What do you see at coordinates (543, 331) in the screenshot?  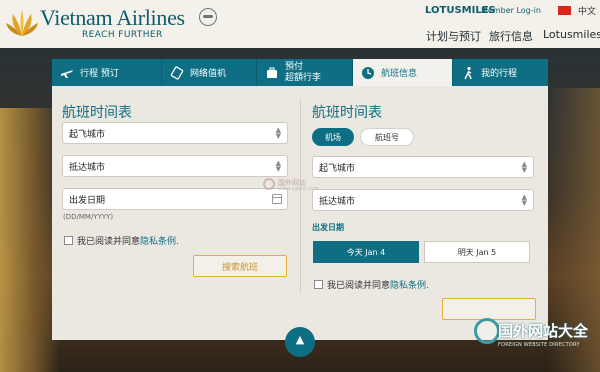 I see `watermark-text: 国外网站大全` at bounding box center [543, 331].